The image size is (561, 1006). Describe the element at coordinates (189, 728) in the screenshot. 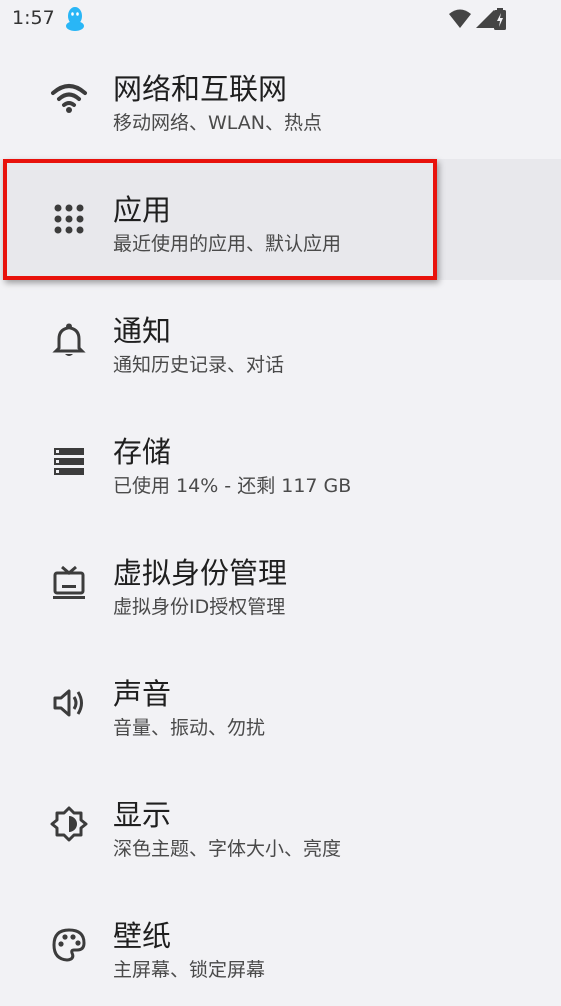

I see `settings-item-subtitle: 音量、振动、勿扰` at that location.